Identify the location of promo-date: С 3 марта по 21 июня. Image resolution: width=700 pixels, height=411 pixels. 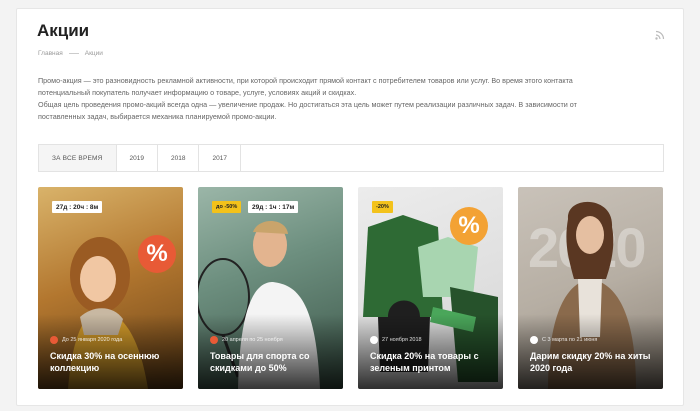
(563, 340).